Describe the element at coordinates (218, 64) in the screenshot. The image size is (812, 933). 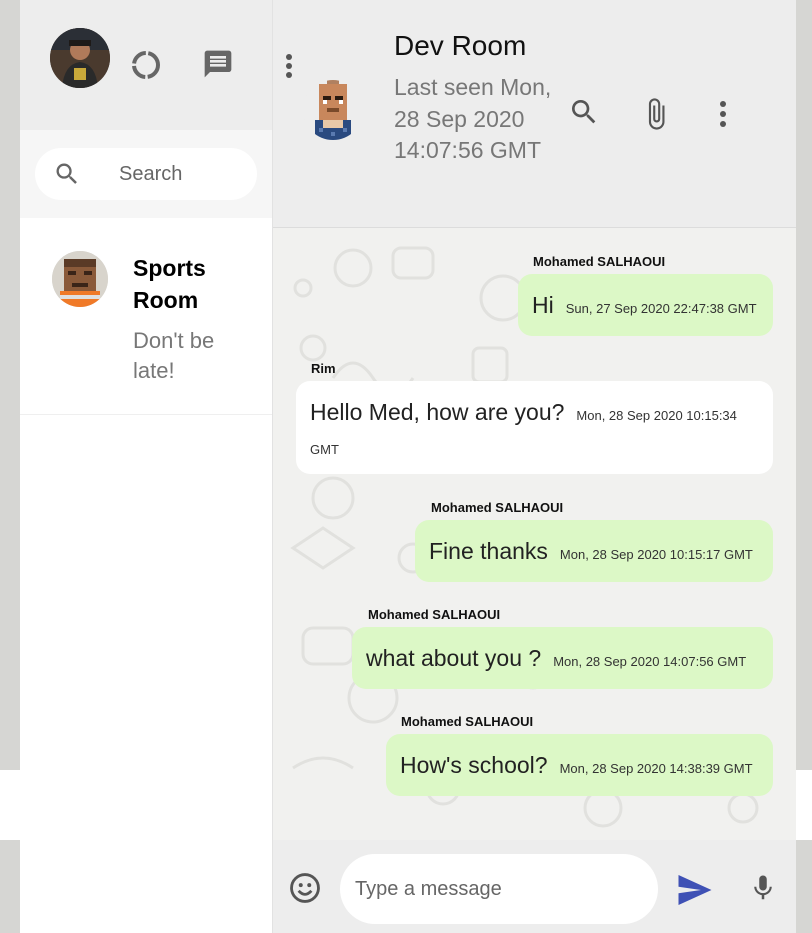
I see `chat-icon` at that location.